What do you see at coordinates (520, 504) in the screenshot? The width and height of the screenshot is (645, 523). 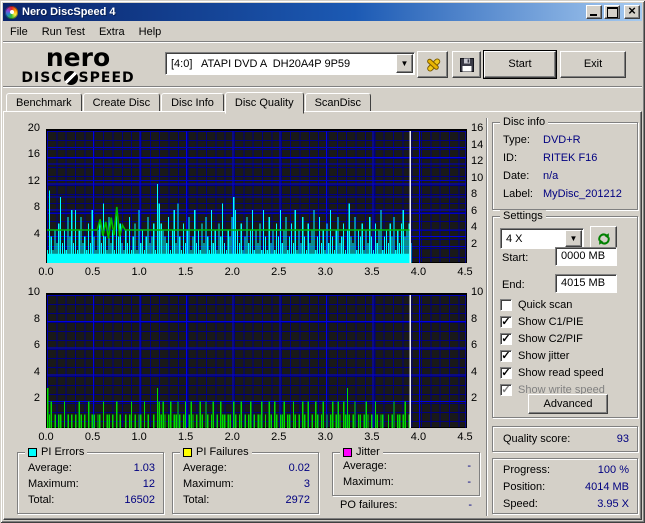 I see `speed-label: Speed:` at bounding box center [520, 504].